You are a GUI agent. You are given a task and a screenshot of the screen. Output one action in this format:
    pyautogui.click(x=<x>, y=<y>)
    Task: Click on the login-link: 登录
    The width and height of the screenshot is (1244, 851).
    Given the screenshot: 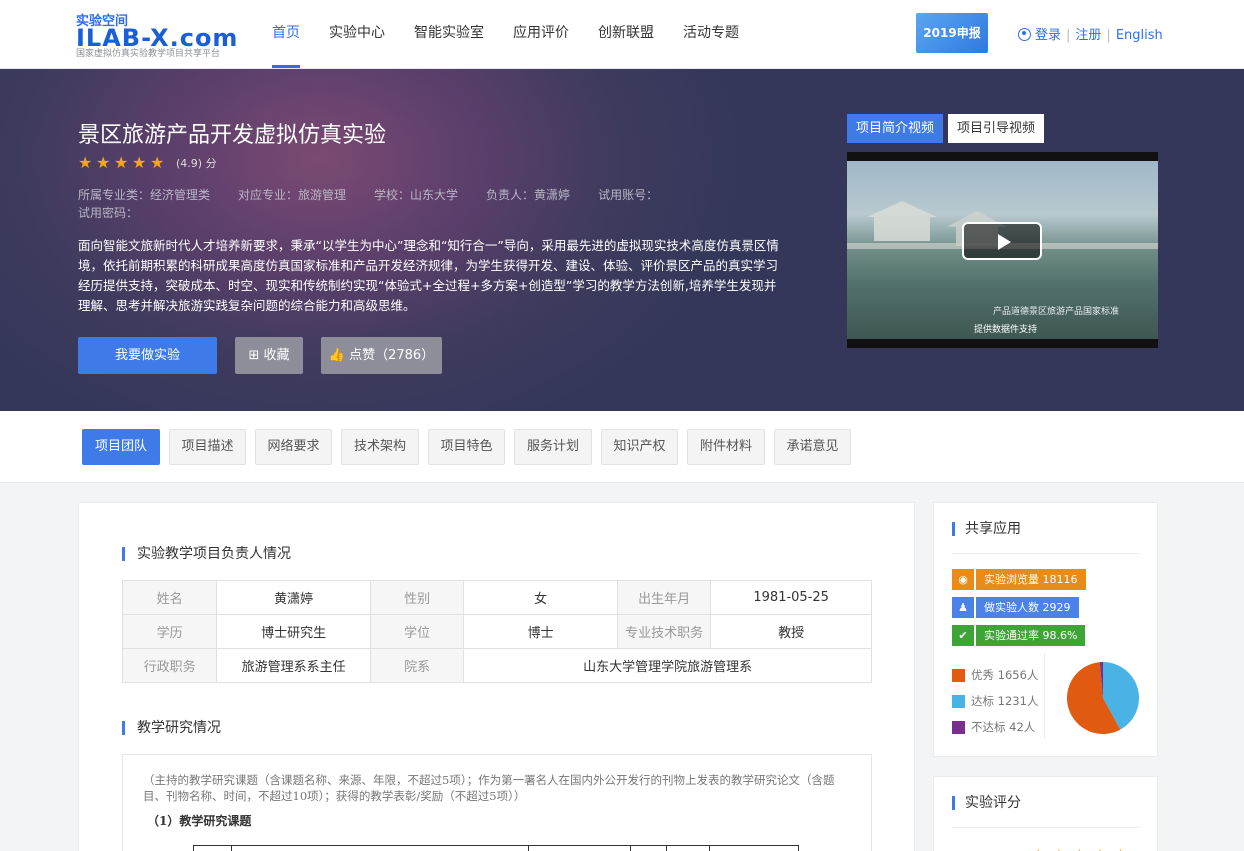 What is the action you would take?
    pyautogui.click(x=1048, y=35)
    